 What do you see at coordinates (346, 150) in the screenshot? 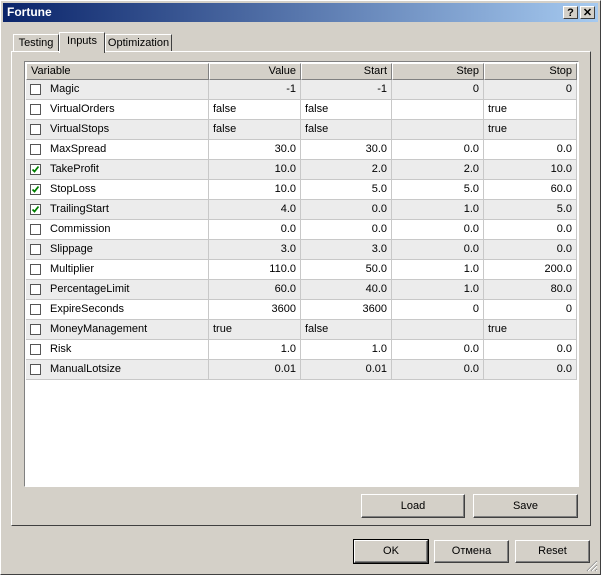
I see `start-cell: 30.0` at bounding box center [346, 150].